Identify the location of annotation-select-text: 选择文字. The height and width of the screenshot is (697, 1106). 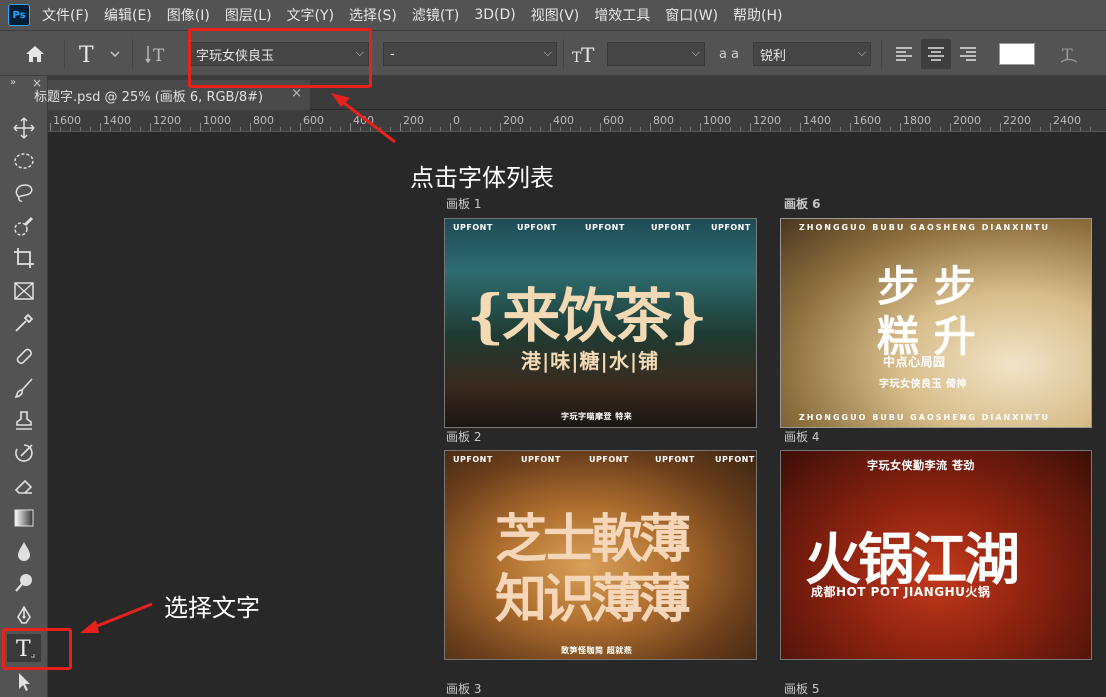
(212, 608).